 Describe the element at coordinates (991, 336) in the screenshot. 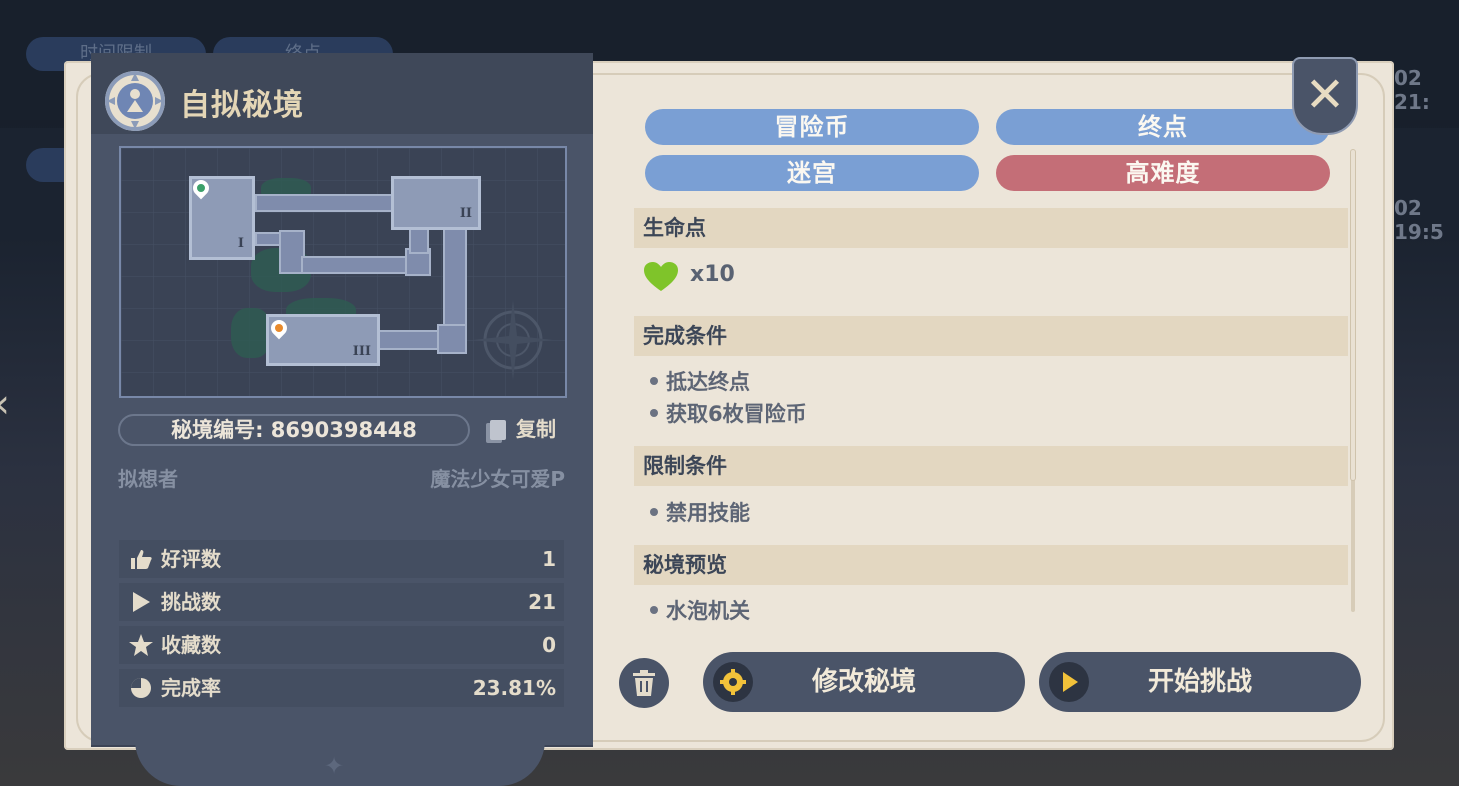

I see `section-completion-title: 完成条件` at that location.